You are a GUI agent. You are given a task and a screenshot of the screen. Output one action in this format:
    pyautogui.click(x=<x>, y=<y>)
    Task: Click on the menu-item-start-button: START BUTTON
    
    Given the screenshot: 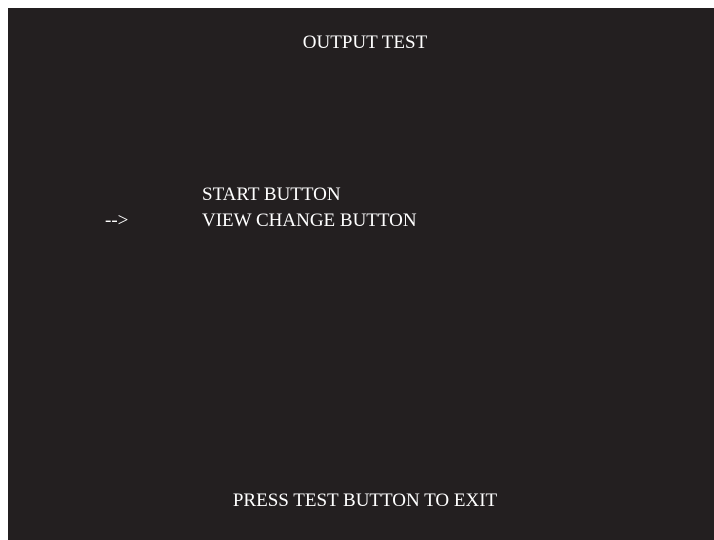 What is the action you would take?
    pyautogui.click(x=271, y=194)
    